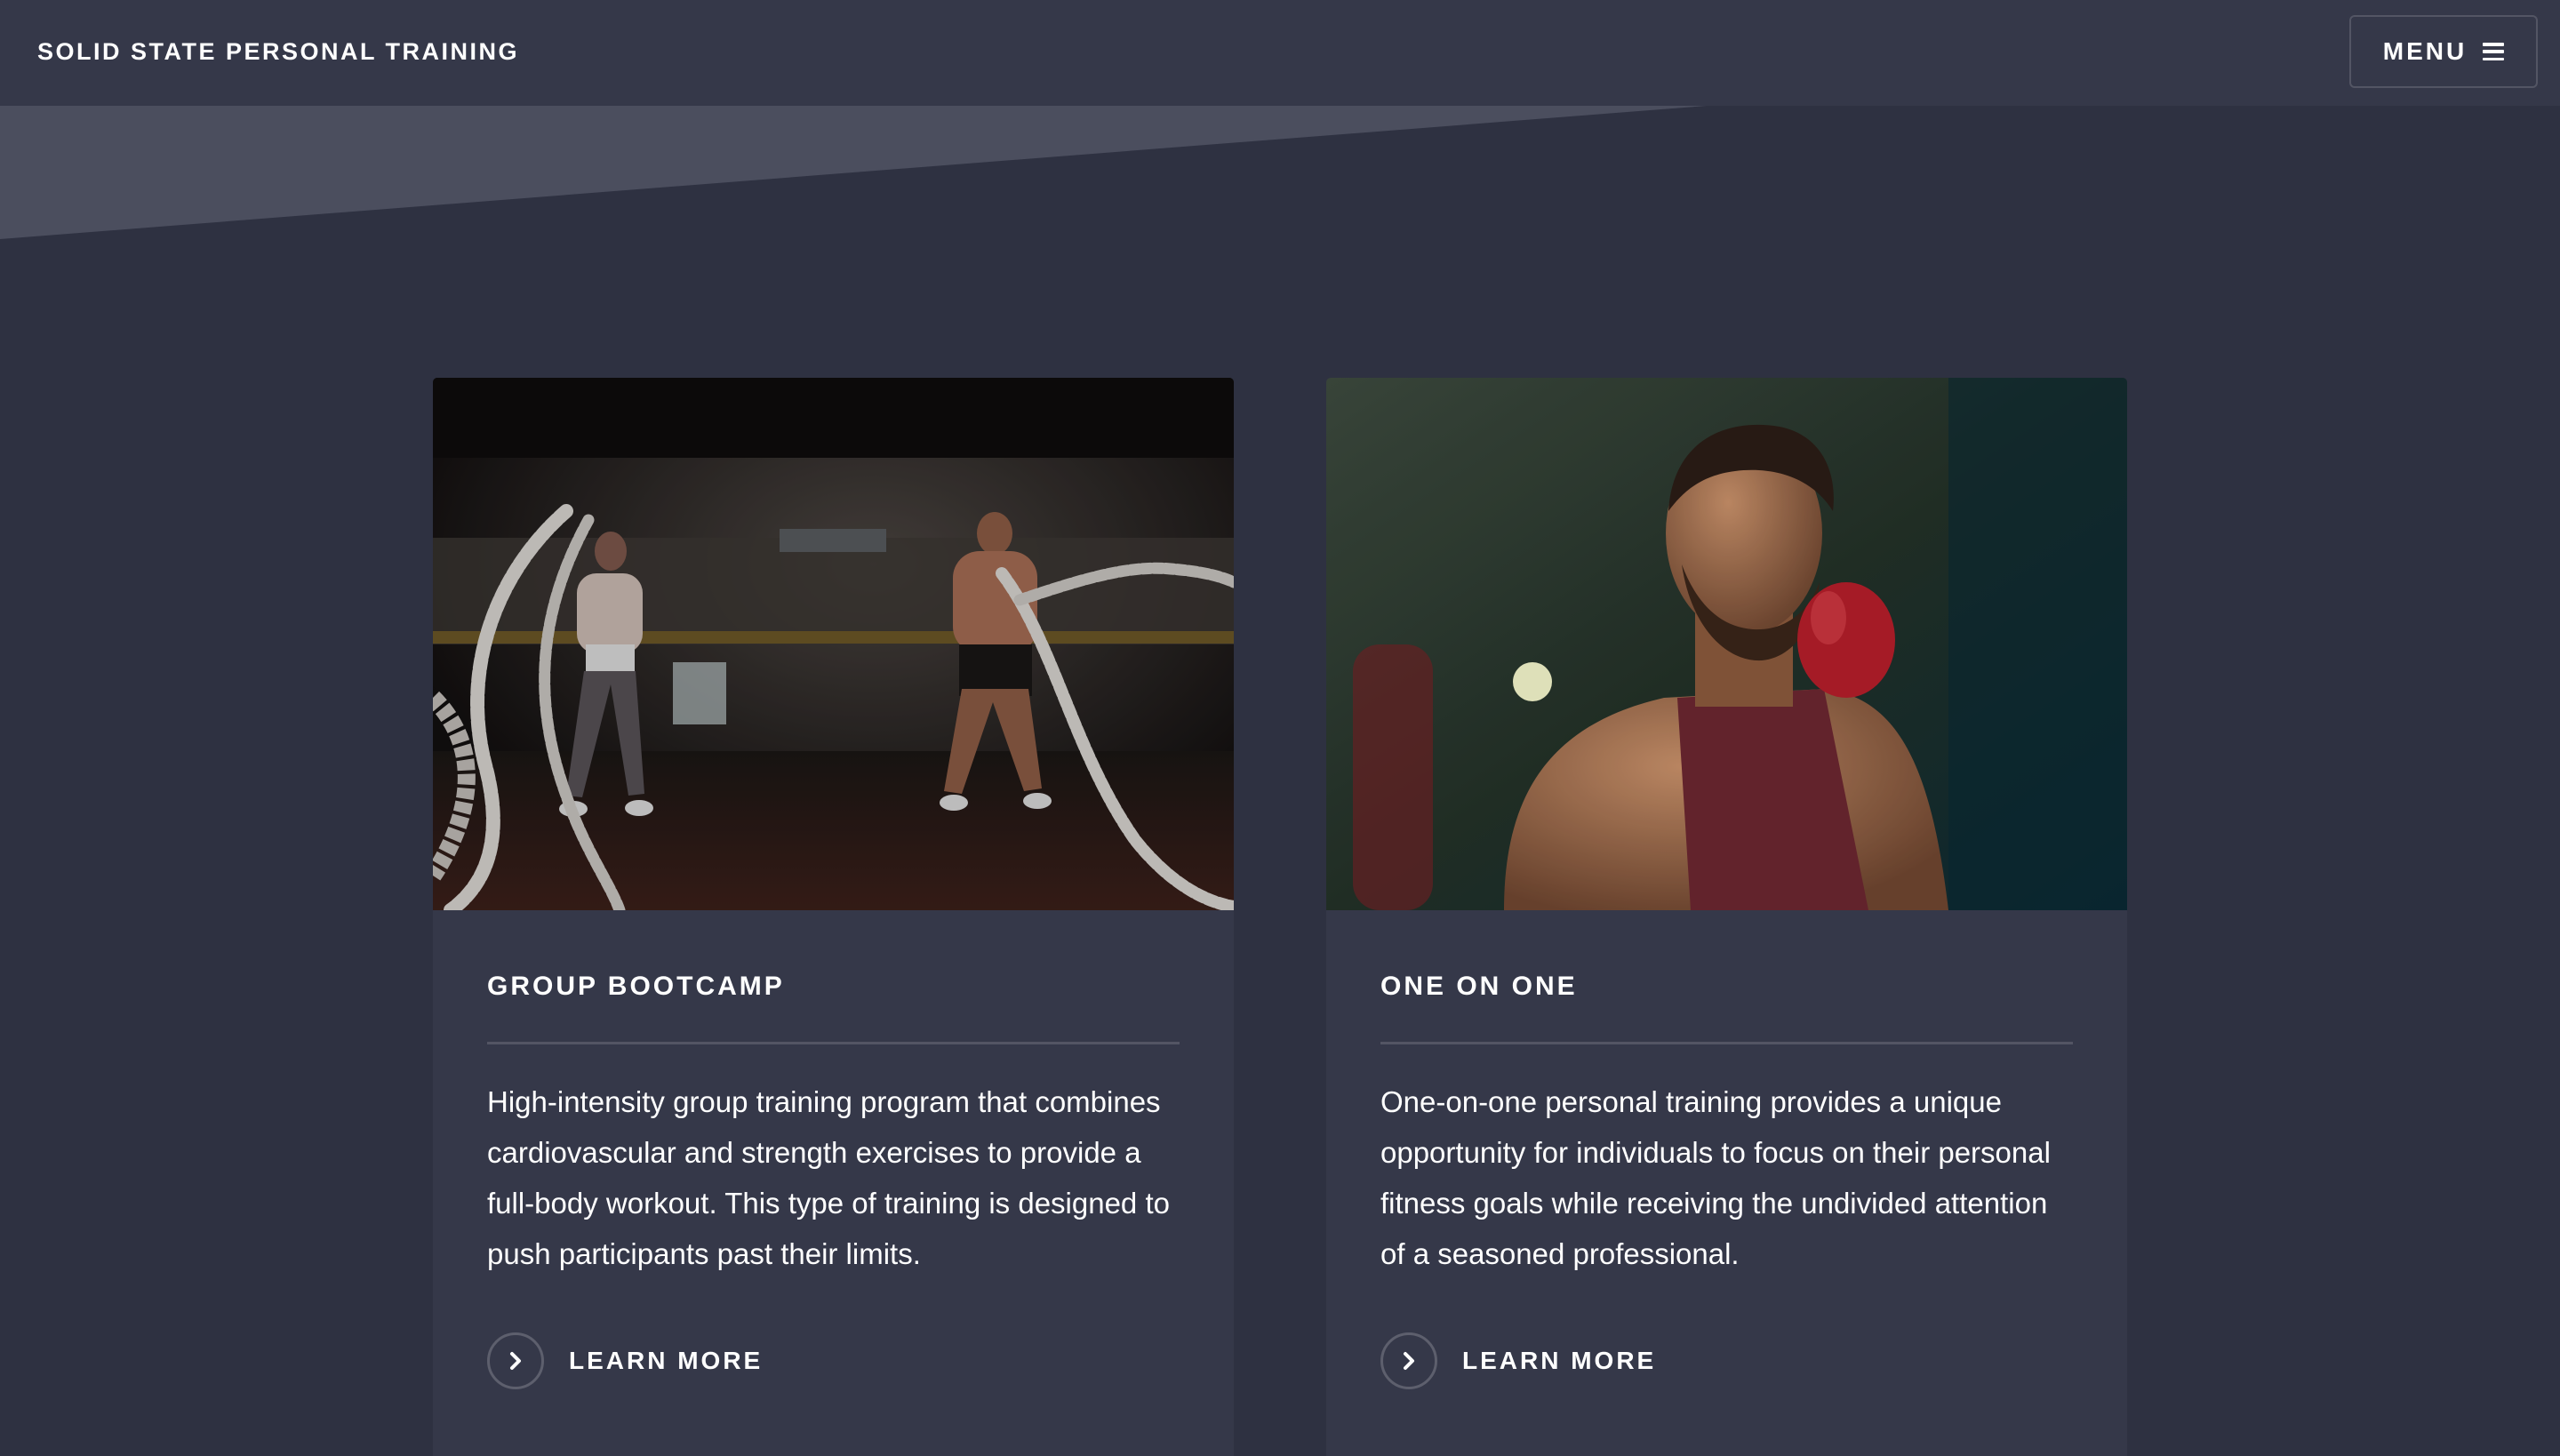 This screenshot has height=1456, width=2560. I want to click on boxer-photo, so click(1726, 644).